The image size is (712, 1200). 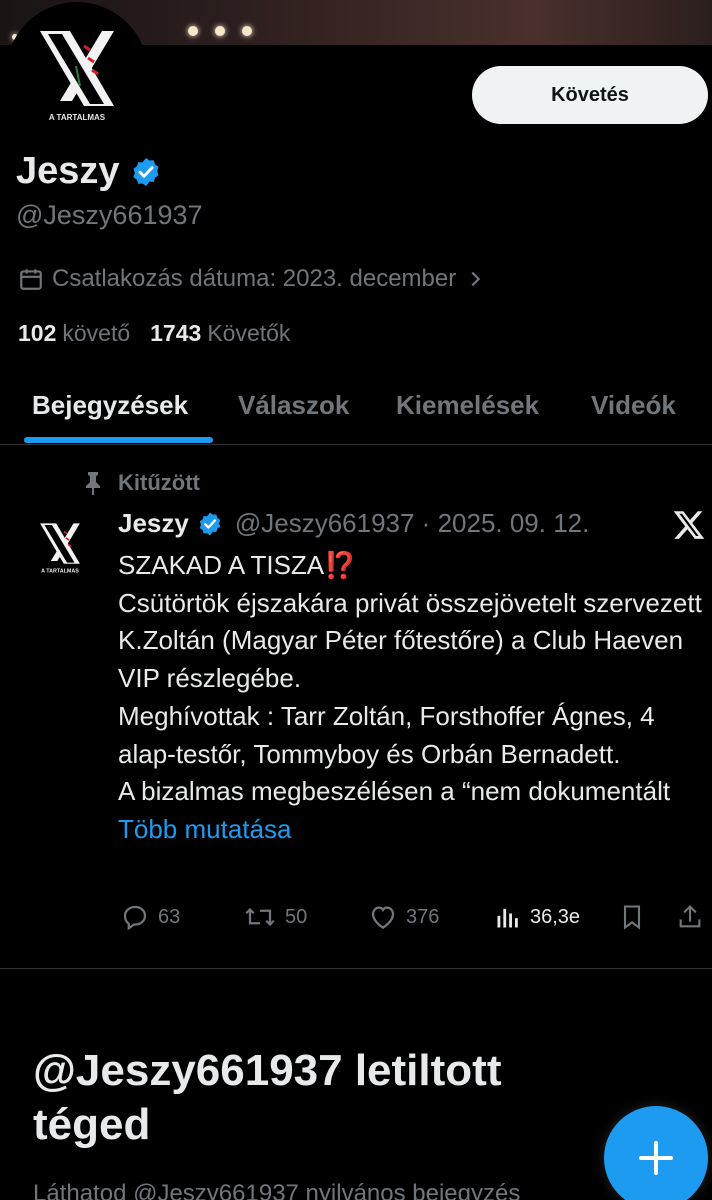 What do you see at coordinates (356, 410) in the screenshot?
I see `profile-tabs: Bejegyzések Válaszok Kiemelések Videók` at bounding box center [356, 410].